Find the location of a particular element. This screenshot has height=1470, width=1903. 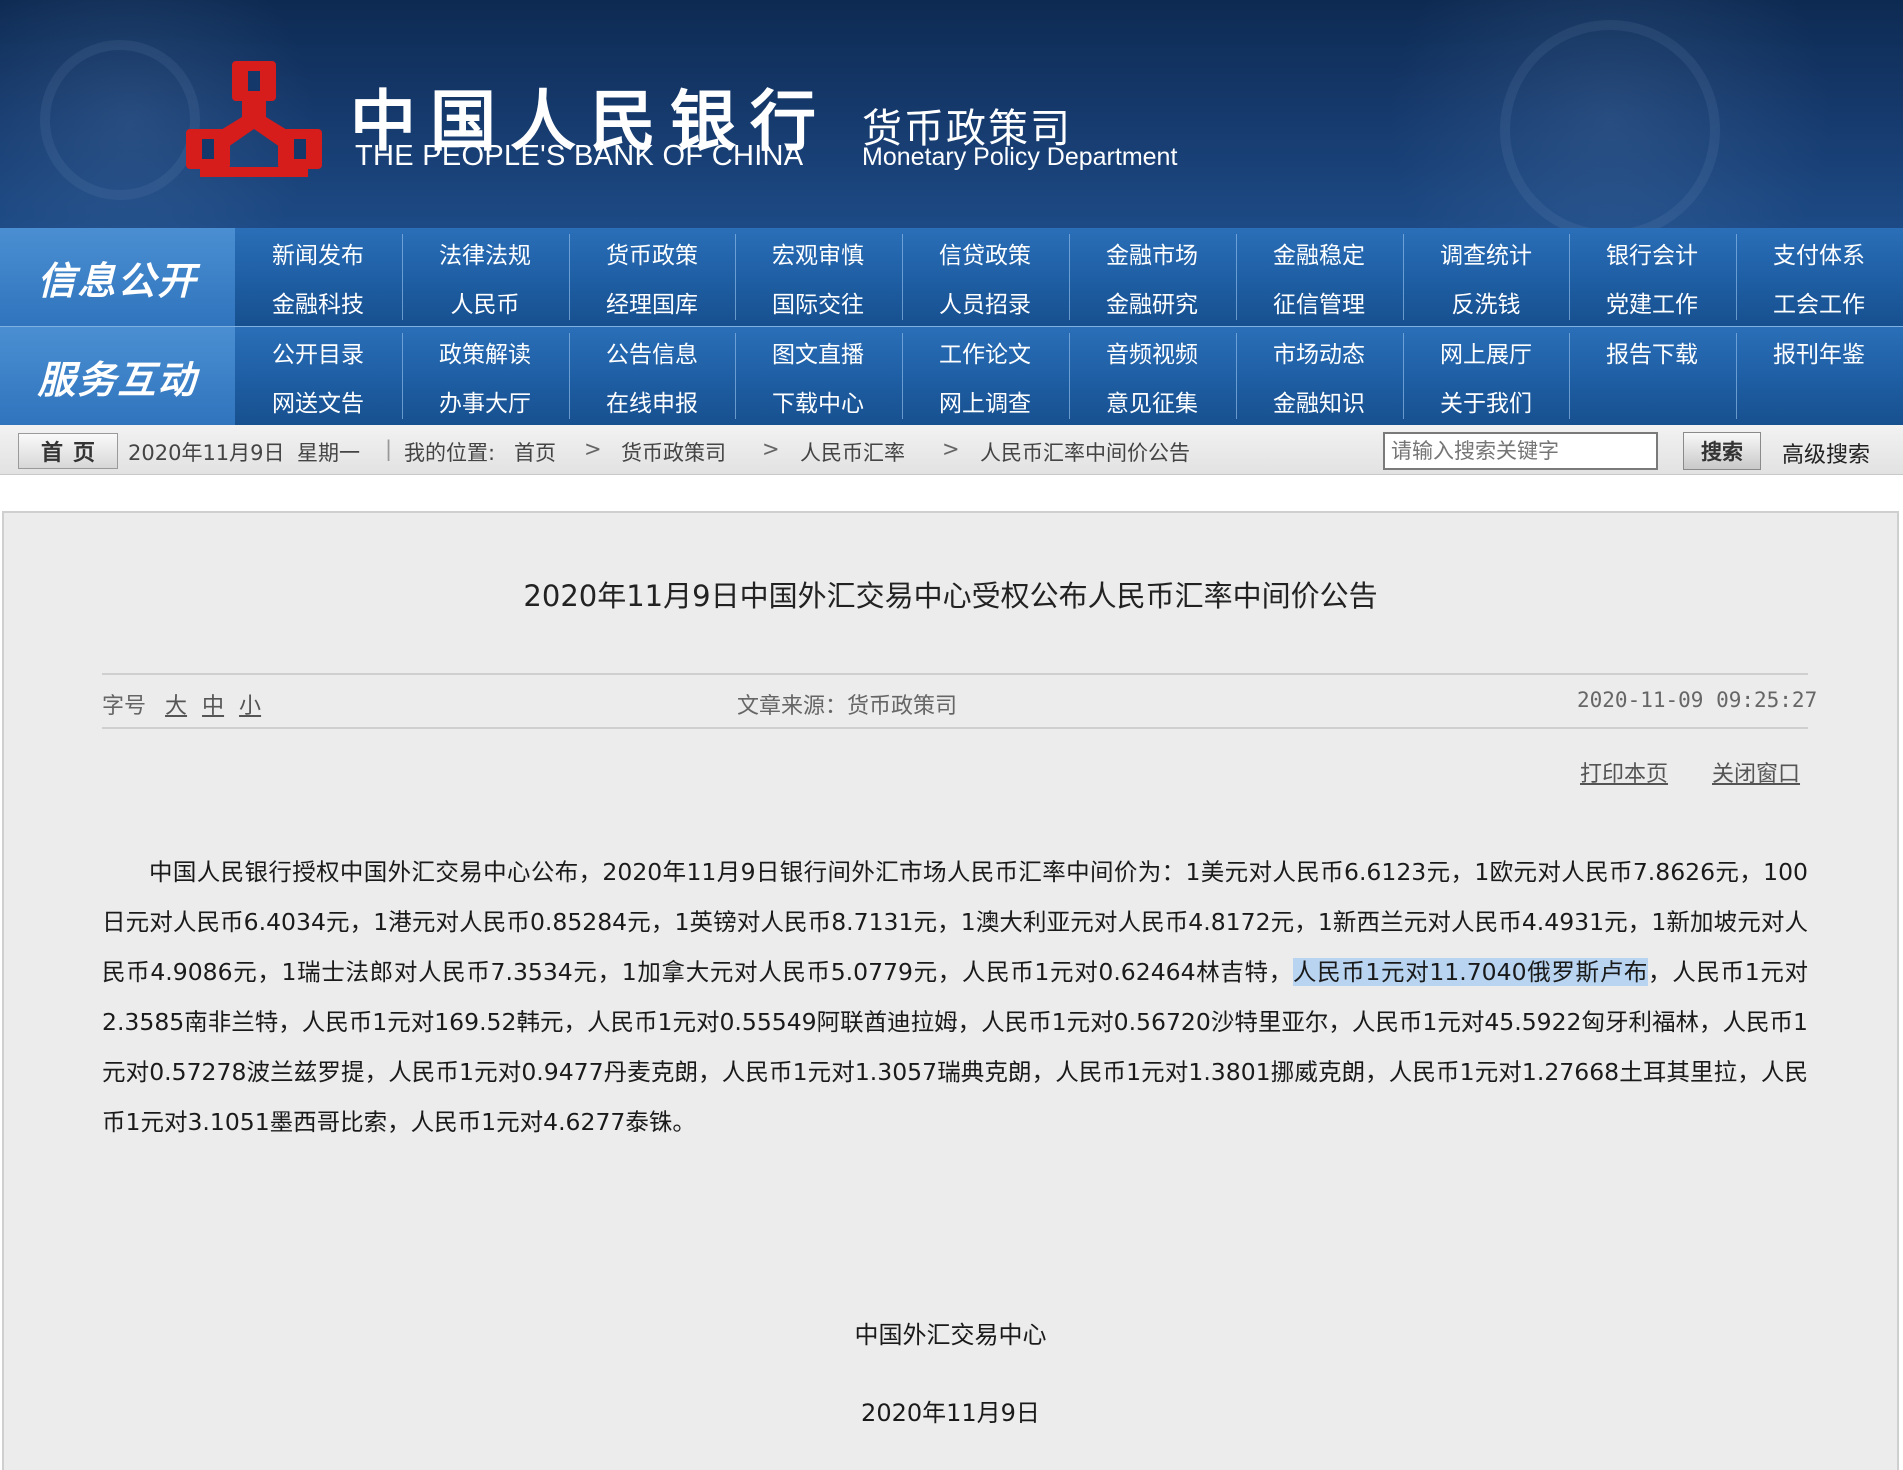

nav-item: 办事大厅 is located at coordinates (485, 400).